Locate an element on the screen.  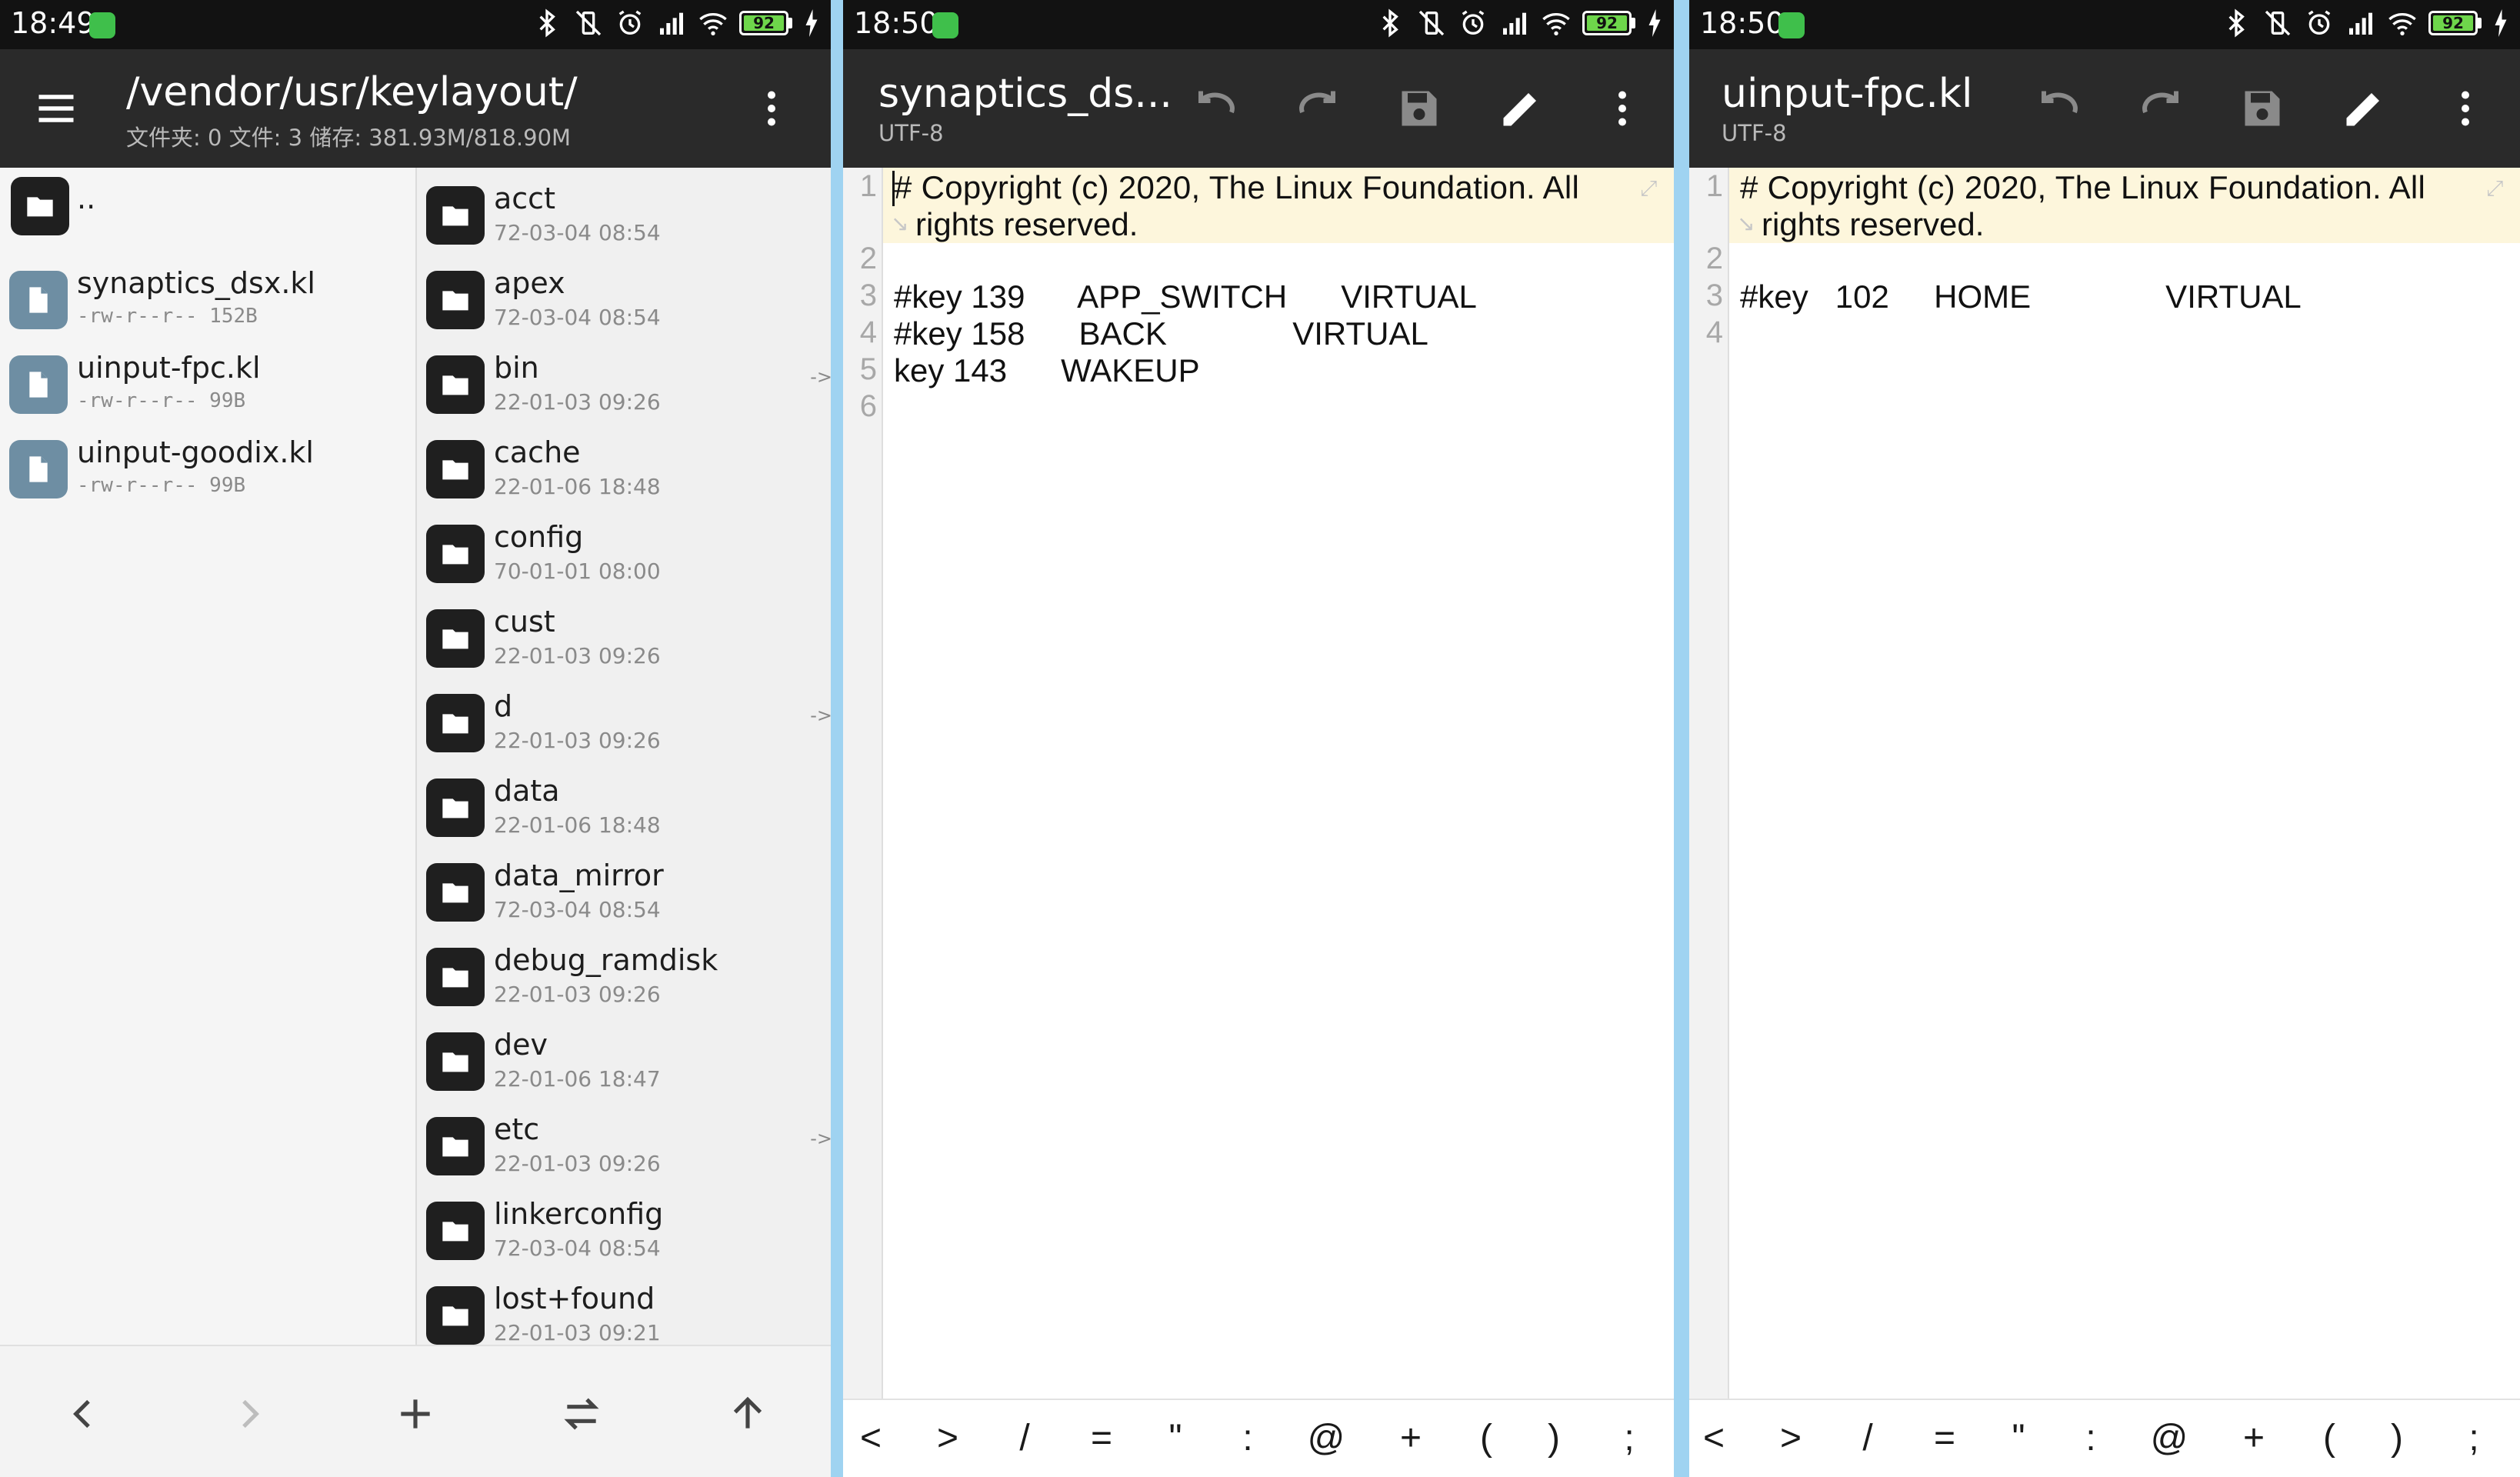
pencil-icon is located at coordinates (2362, 109).